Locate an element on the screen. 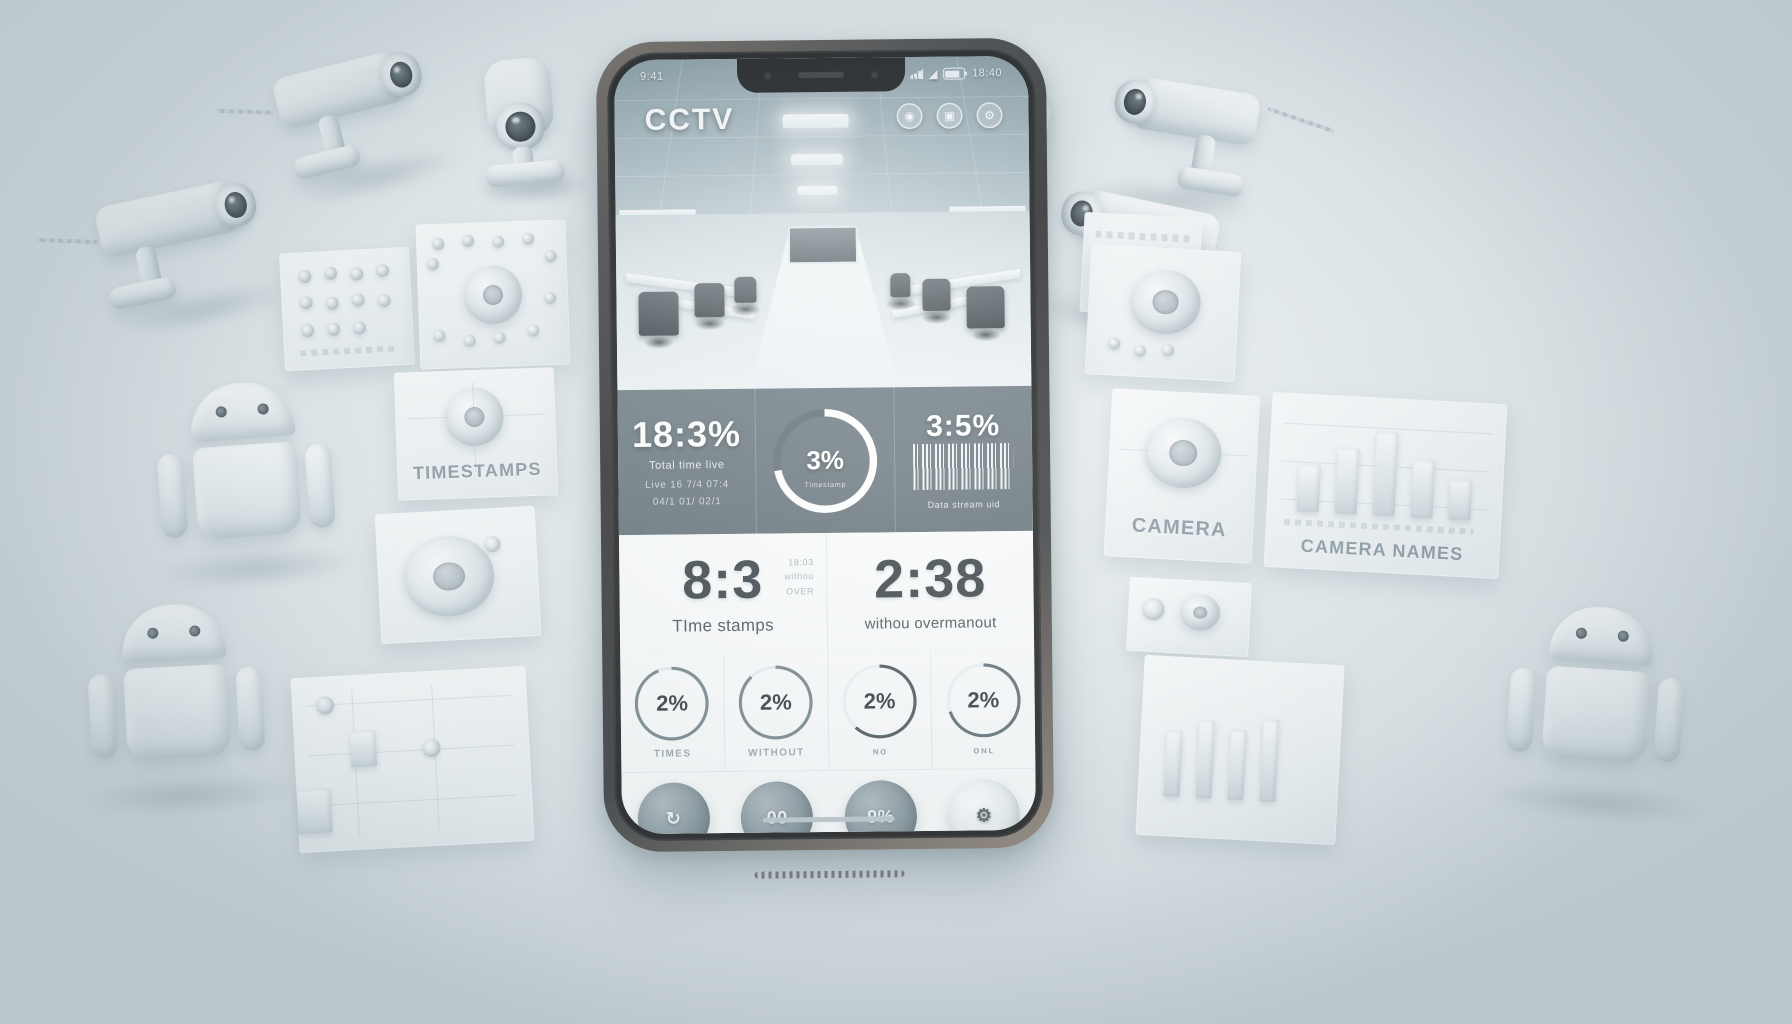  proximity-sensor-icon is located at coordinates (875, 74).